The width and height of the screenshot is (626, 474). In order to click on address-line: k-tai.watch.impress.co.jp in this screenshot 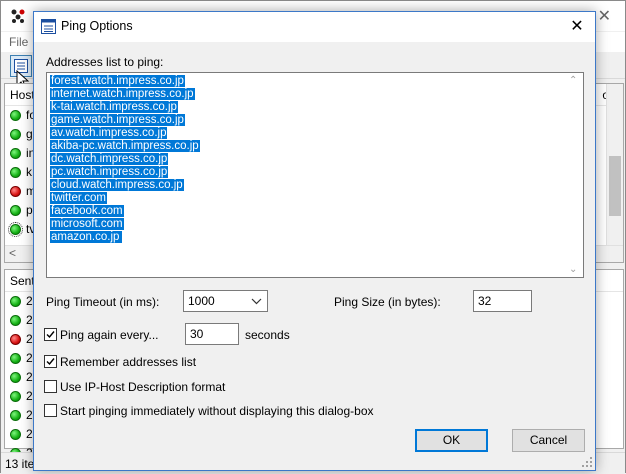, I will do `click(125, 107)`.